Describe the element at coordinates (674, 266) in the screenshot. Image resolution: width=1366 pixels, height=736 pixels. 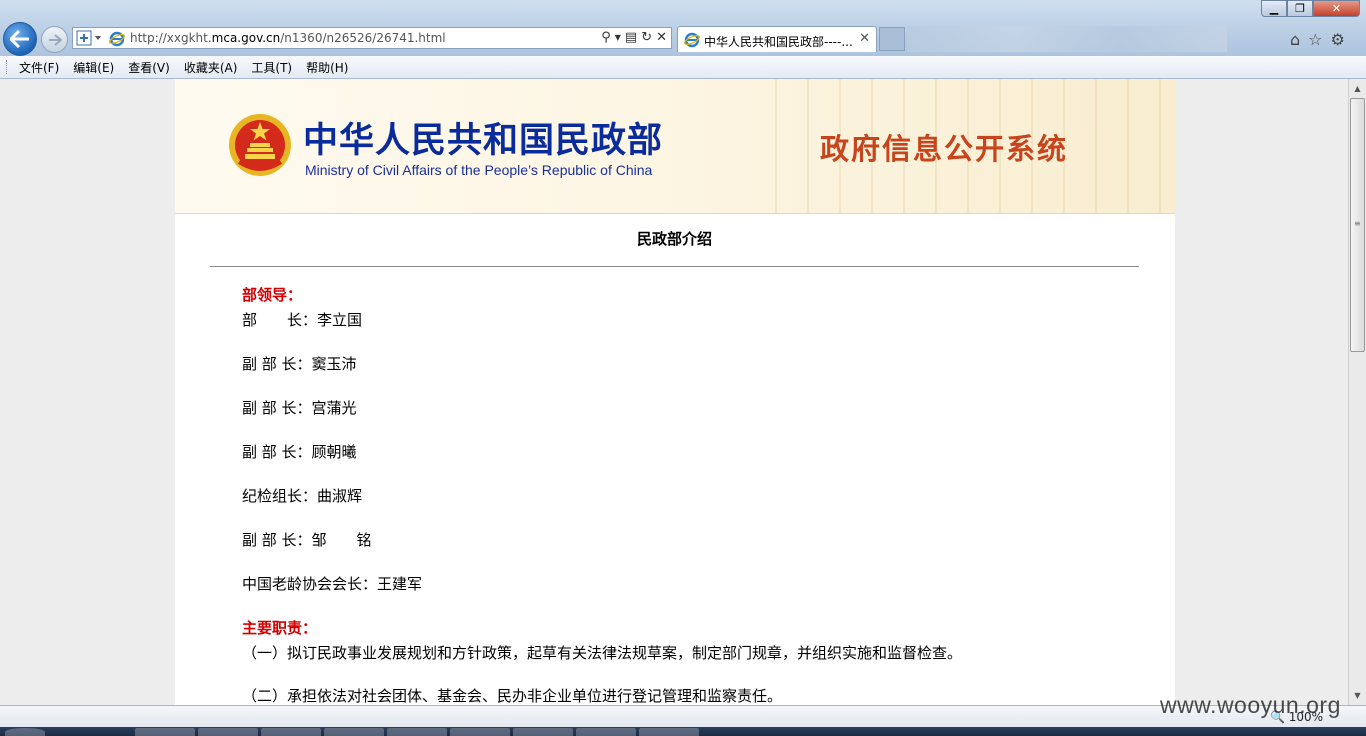
I see `title-divider` at that location.